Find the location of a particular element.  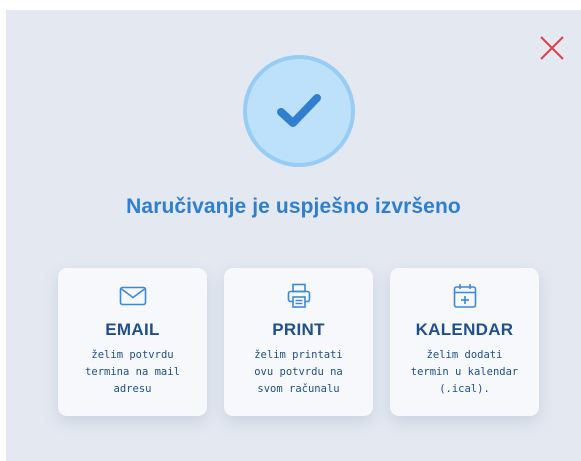

email-option-description: želim potvrdu termina na mail adresu is located at coordinates (132, 372).